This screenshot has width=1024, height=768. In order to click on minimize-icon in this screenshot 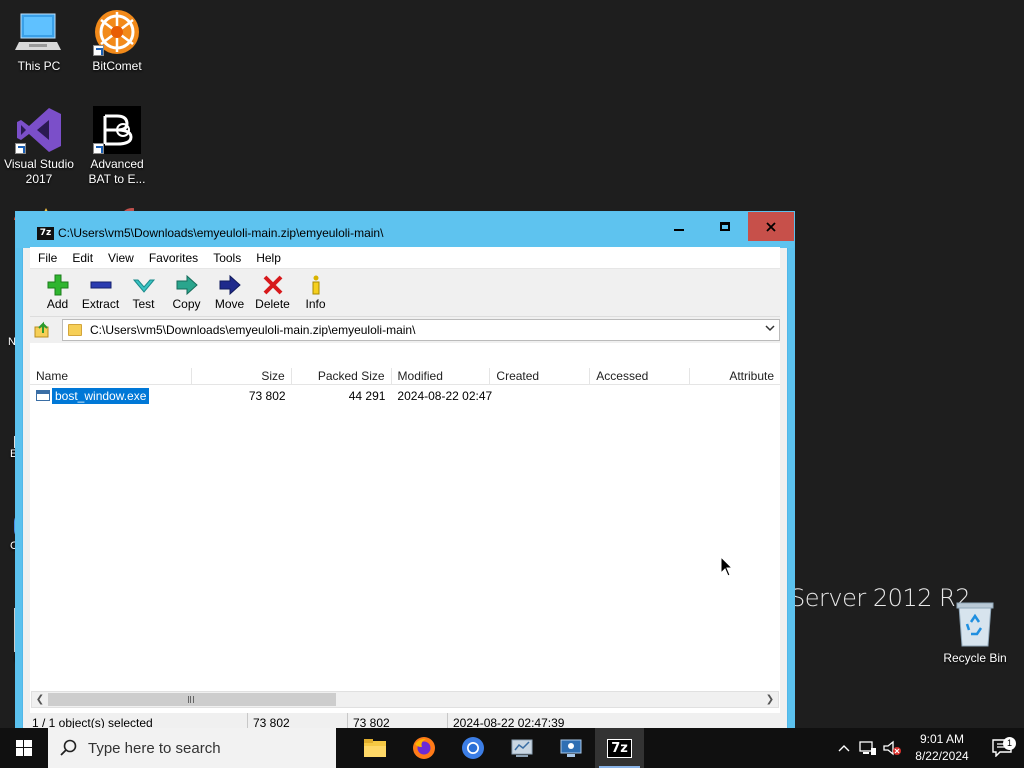, I will do `click(679, 229)`.